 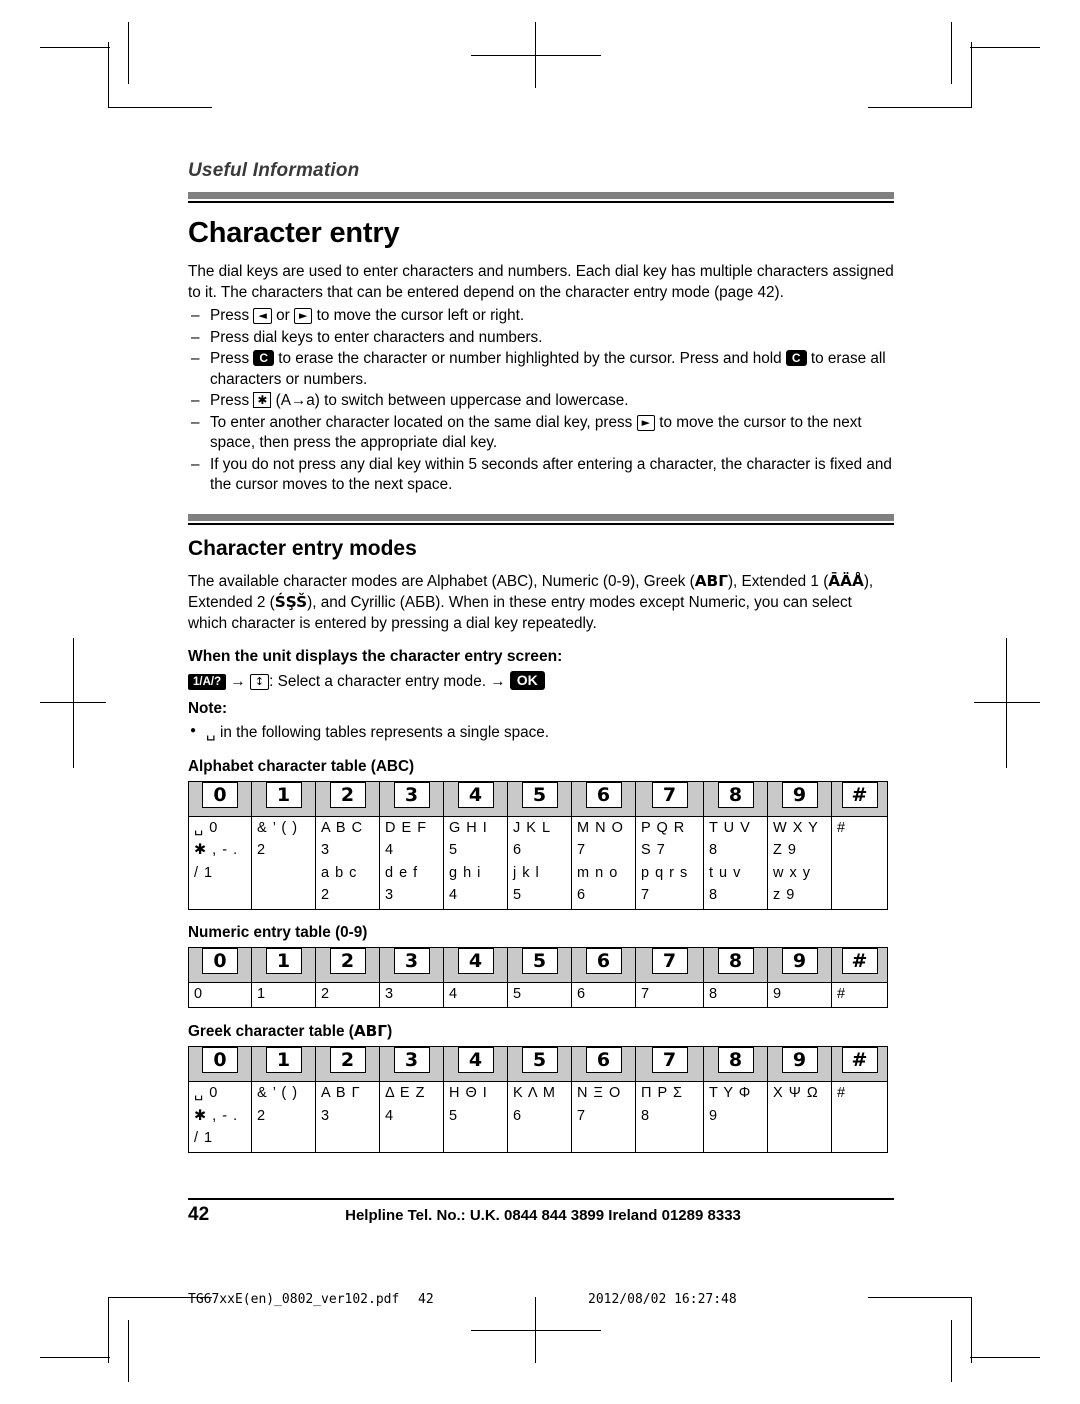 I want to click on table-cell: J K L 6 j k l 5, so click(x=539, y=862).